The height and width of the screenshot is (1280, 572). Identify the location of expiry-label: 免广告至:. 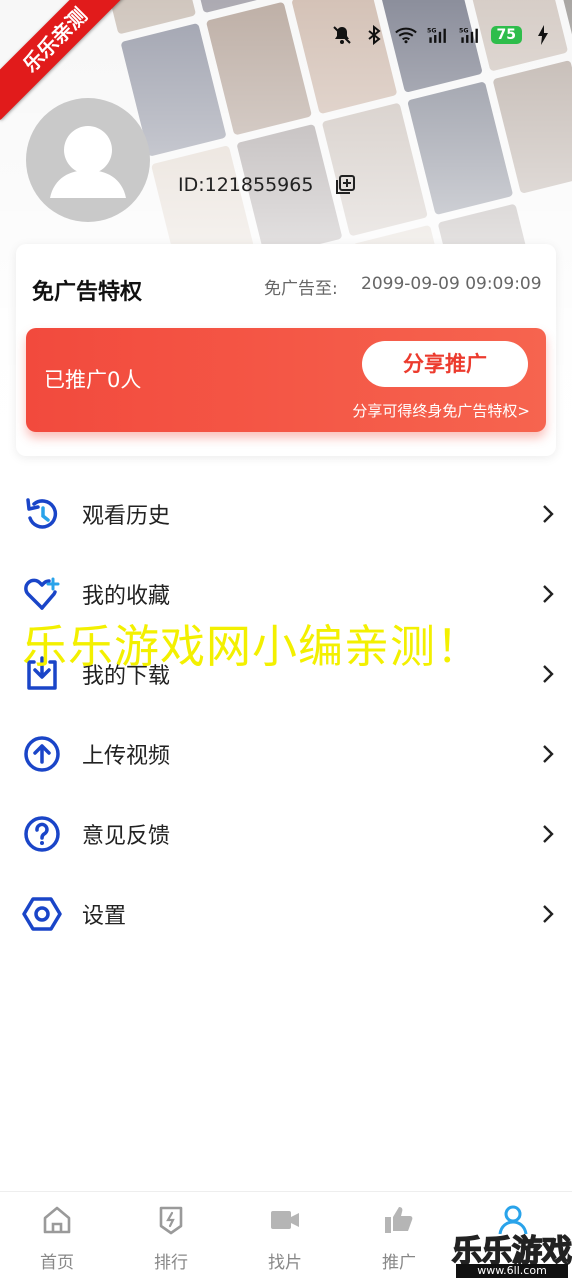
(301, 289).